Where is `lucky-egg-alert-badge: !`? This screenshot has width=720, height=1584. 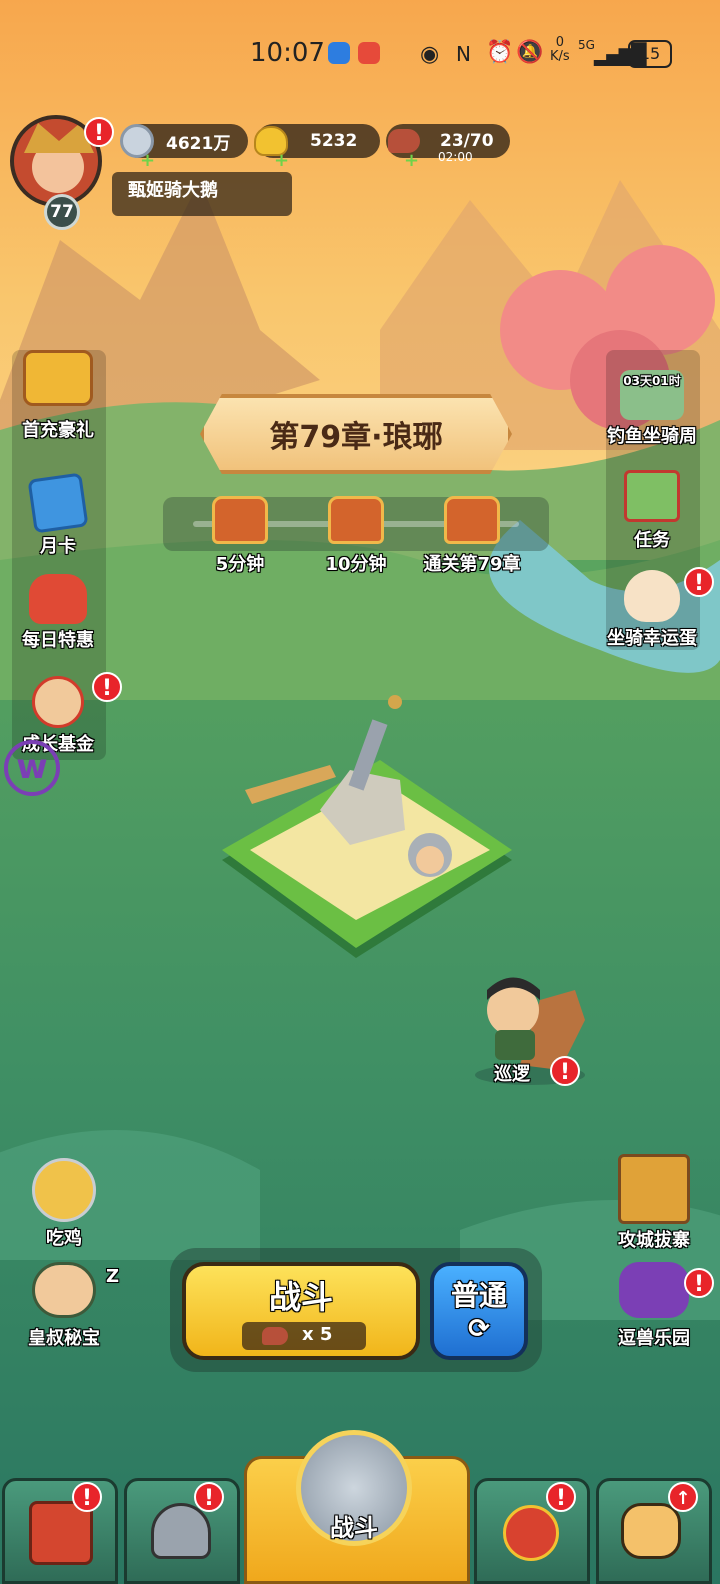
lucky-egg-alert-badge: ! is located at coordinates (699, 582).